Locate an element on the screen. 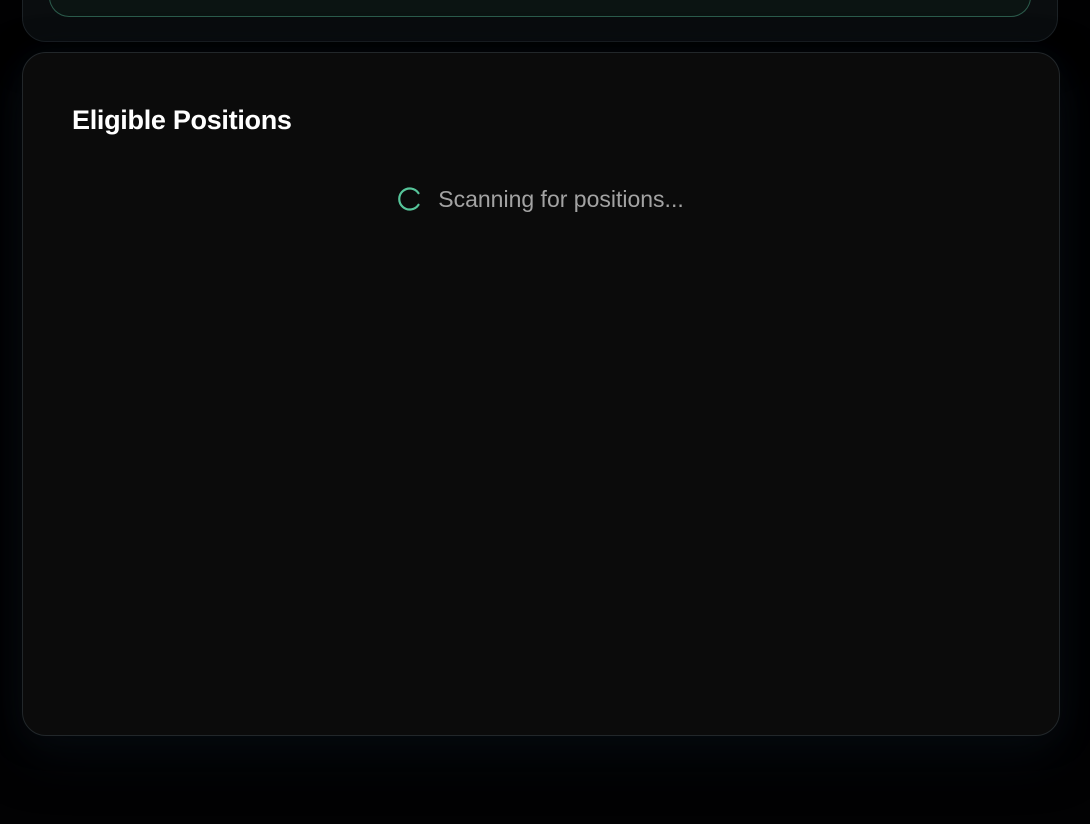 This screenshot has height=824, width=1090. previous-card-inner-panel is located at coordinates (540, 8).